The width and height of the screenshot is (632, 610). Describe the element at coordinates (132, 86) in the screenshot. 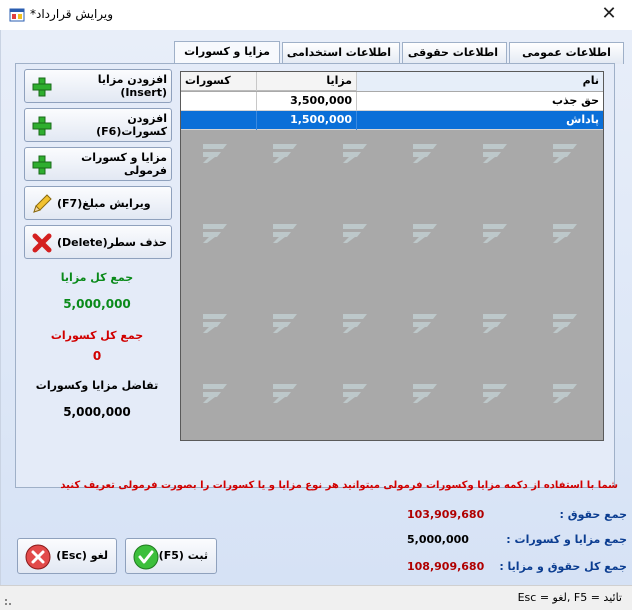

I see `add-benefit-label: افزودن مزایا (Insert)` at that location.